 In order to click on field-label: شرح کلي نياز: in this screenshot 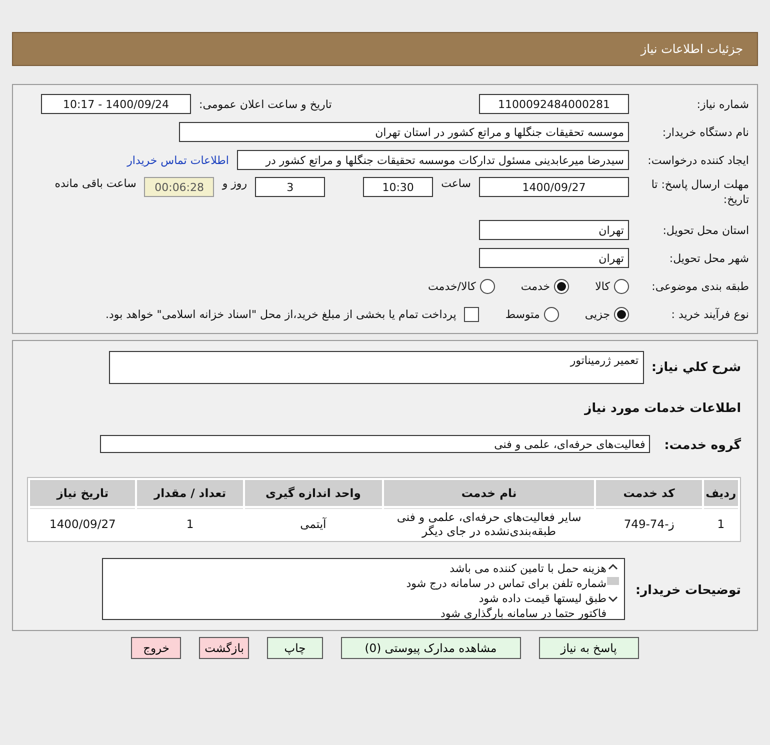, I will do `click(696, 366)`.